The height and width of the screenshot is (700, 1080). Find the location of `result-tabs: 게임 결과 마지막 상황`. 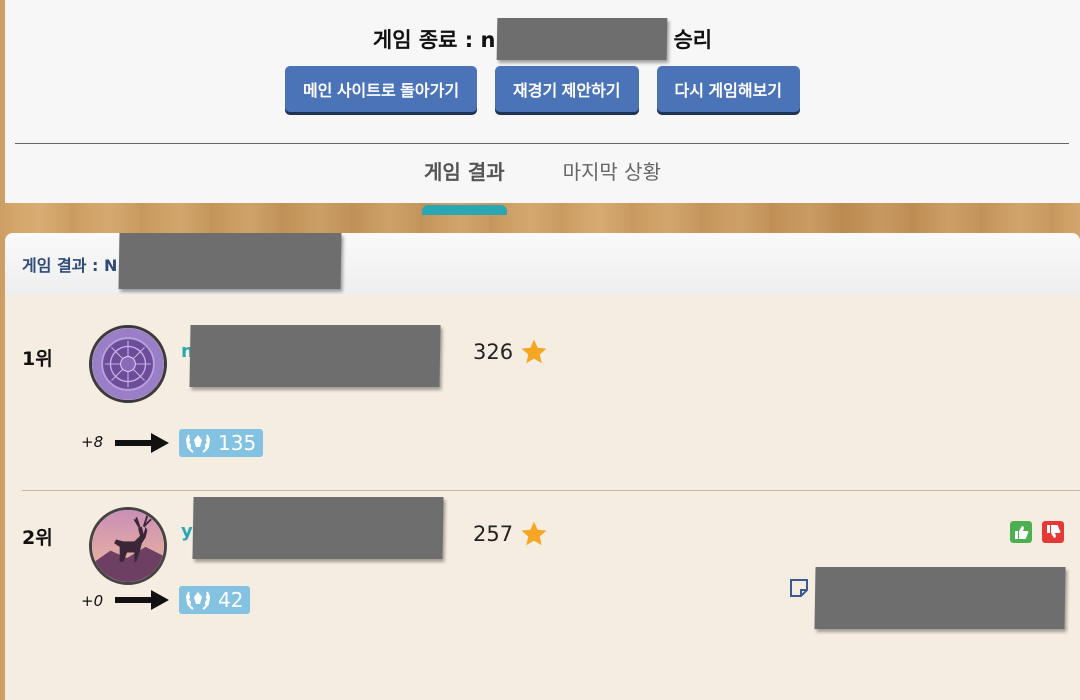

result-tabs: 게임 결과 마지막 상황 is located at coordinates (542, 182).